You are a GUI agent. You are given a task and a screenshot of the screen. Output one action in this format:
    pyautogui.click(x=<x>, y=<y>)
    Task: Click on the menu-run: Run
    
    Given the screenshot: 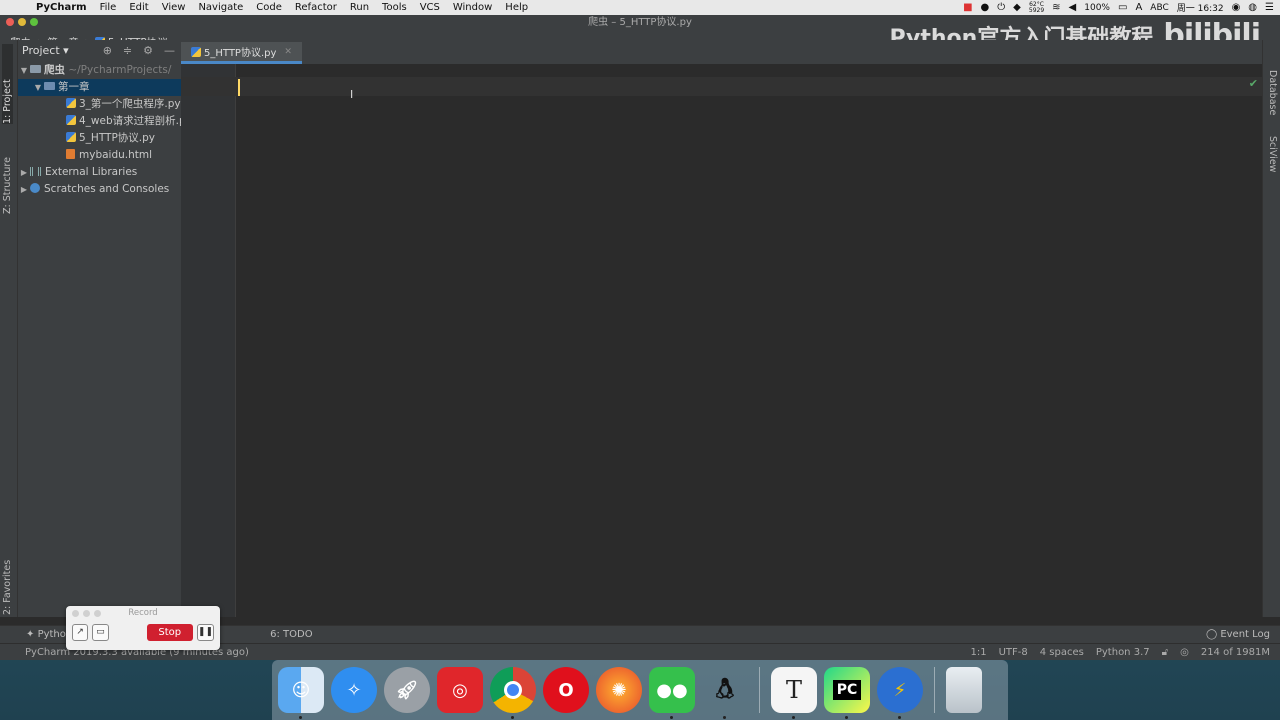 What is the action you would take?
    pyautogui.click(x=359, y=7)
    